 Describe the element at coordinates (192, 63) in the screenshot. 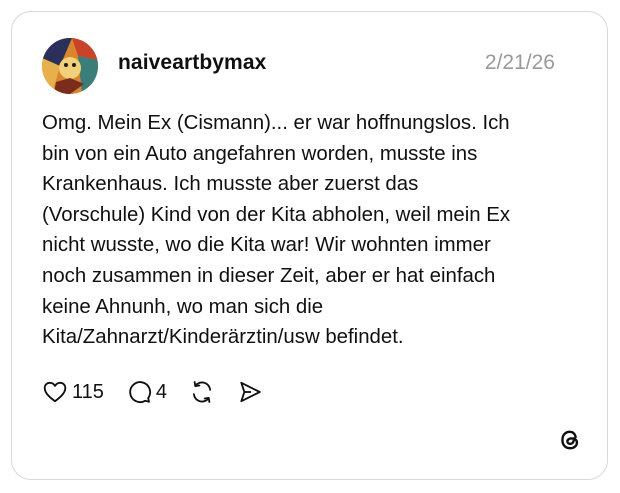

I see `username: naiveartbymax` at that location.